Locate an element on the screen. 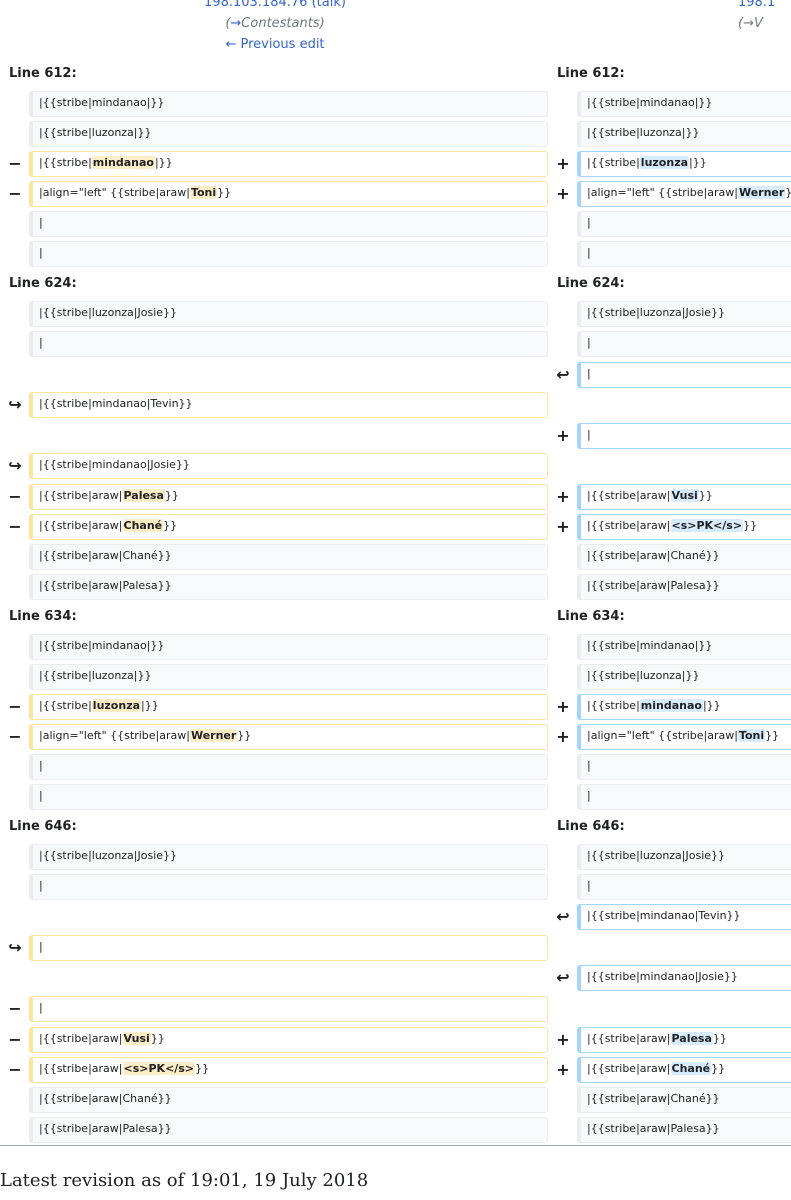 This screenshot has width=791, height=1200. right-revision-header: 198.1 (→V is located at coordinates (764, 17).